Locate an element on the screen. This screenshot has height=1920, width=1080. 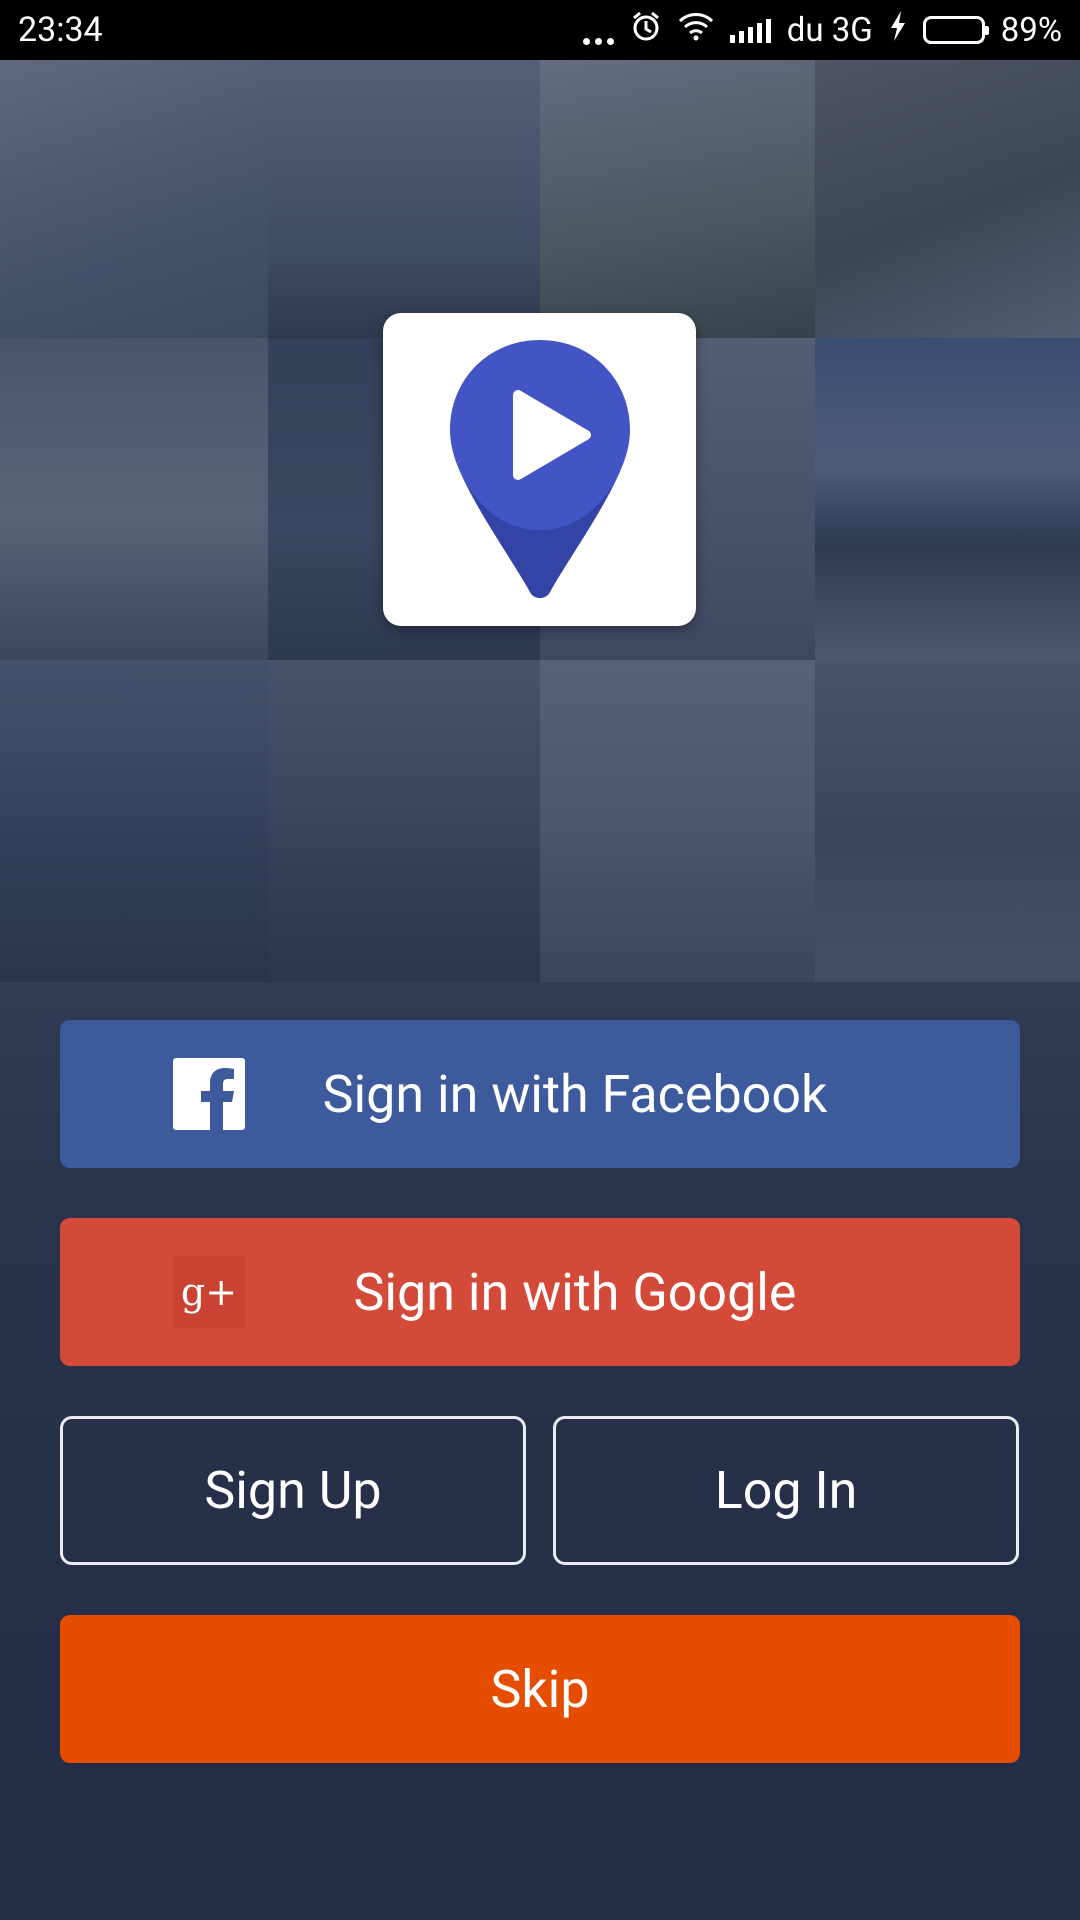
more-dots-icon is located at coordinates (598, 30).